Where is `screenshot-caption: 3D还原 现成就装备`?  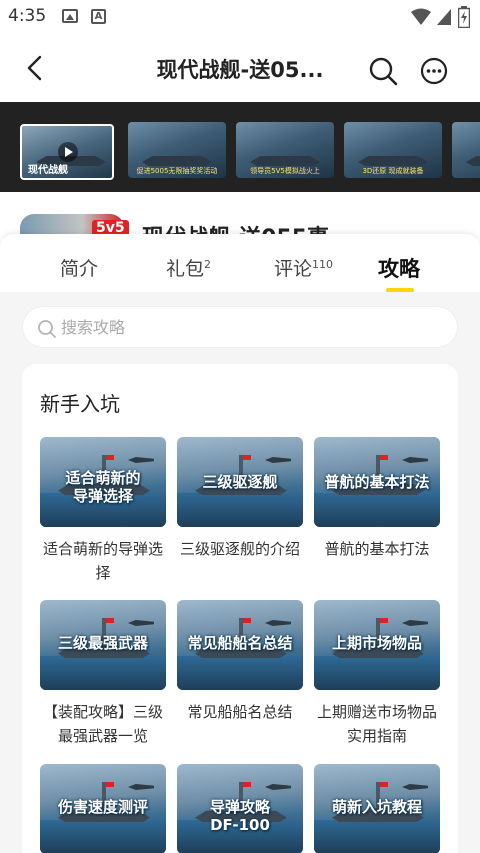 screenshot-caption: 3D还原 现成就装备 is located at coordinates (393, 171).